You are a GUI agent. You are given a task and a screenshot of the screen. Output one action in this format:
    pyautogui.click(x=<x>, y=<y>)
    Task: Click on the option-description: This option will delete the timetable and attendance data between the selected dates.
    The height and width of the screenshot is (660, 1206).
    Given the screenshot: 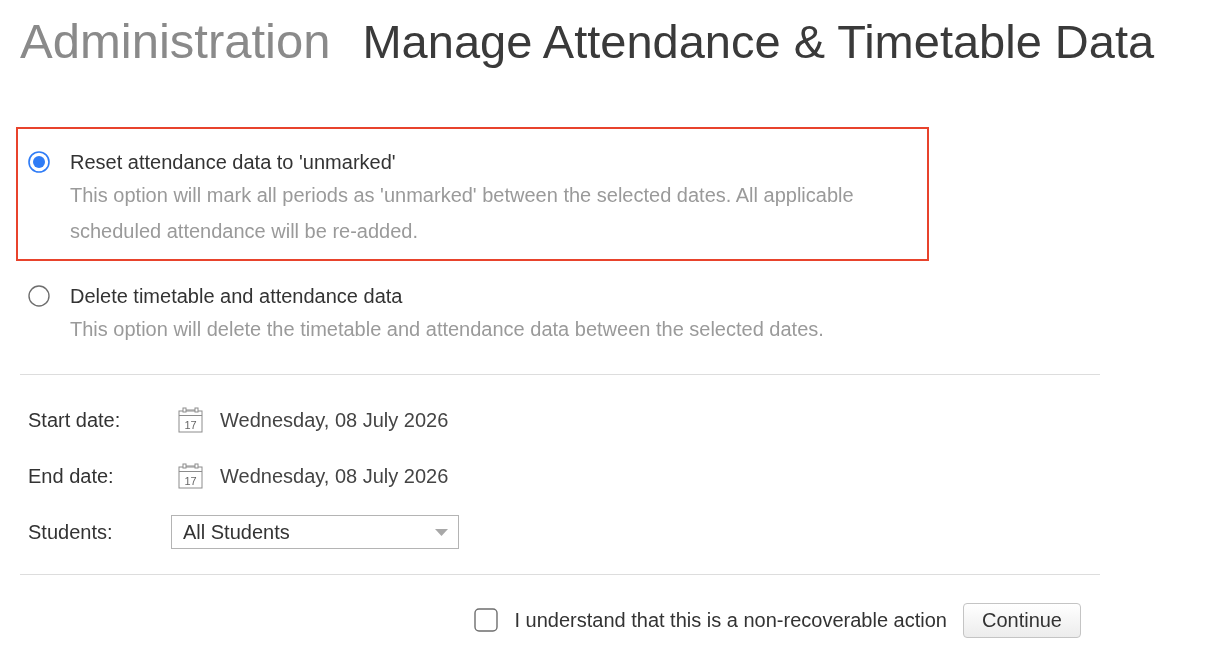 What is the action you would take?
    pyautogui.click(x=447, y=329)
    